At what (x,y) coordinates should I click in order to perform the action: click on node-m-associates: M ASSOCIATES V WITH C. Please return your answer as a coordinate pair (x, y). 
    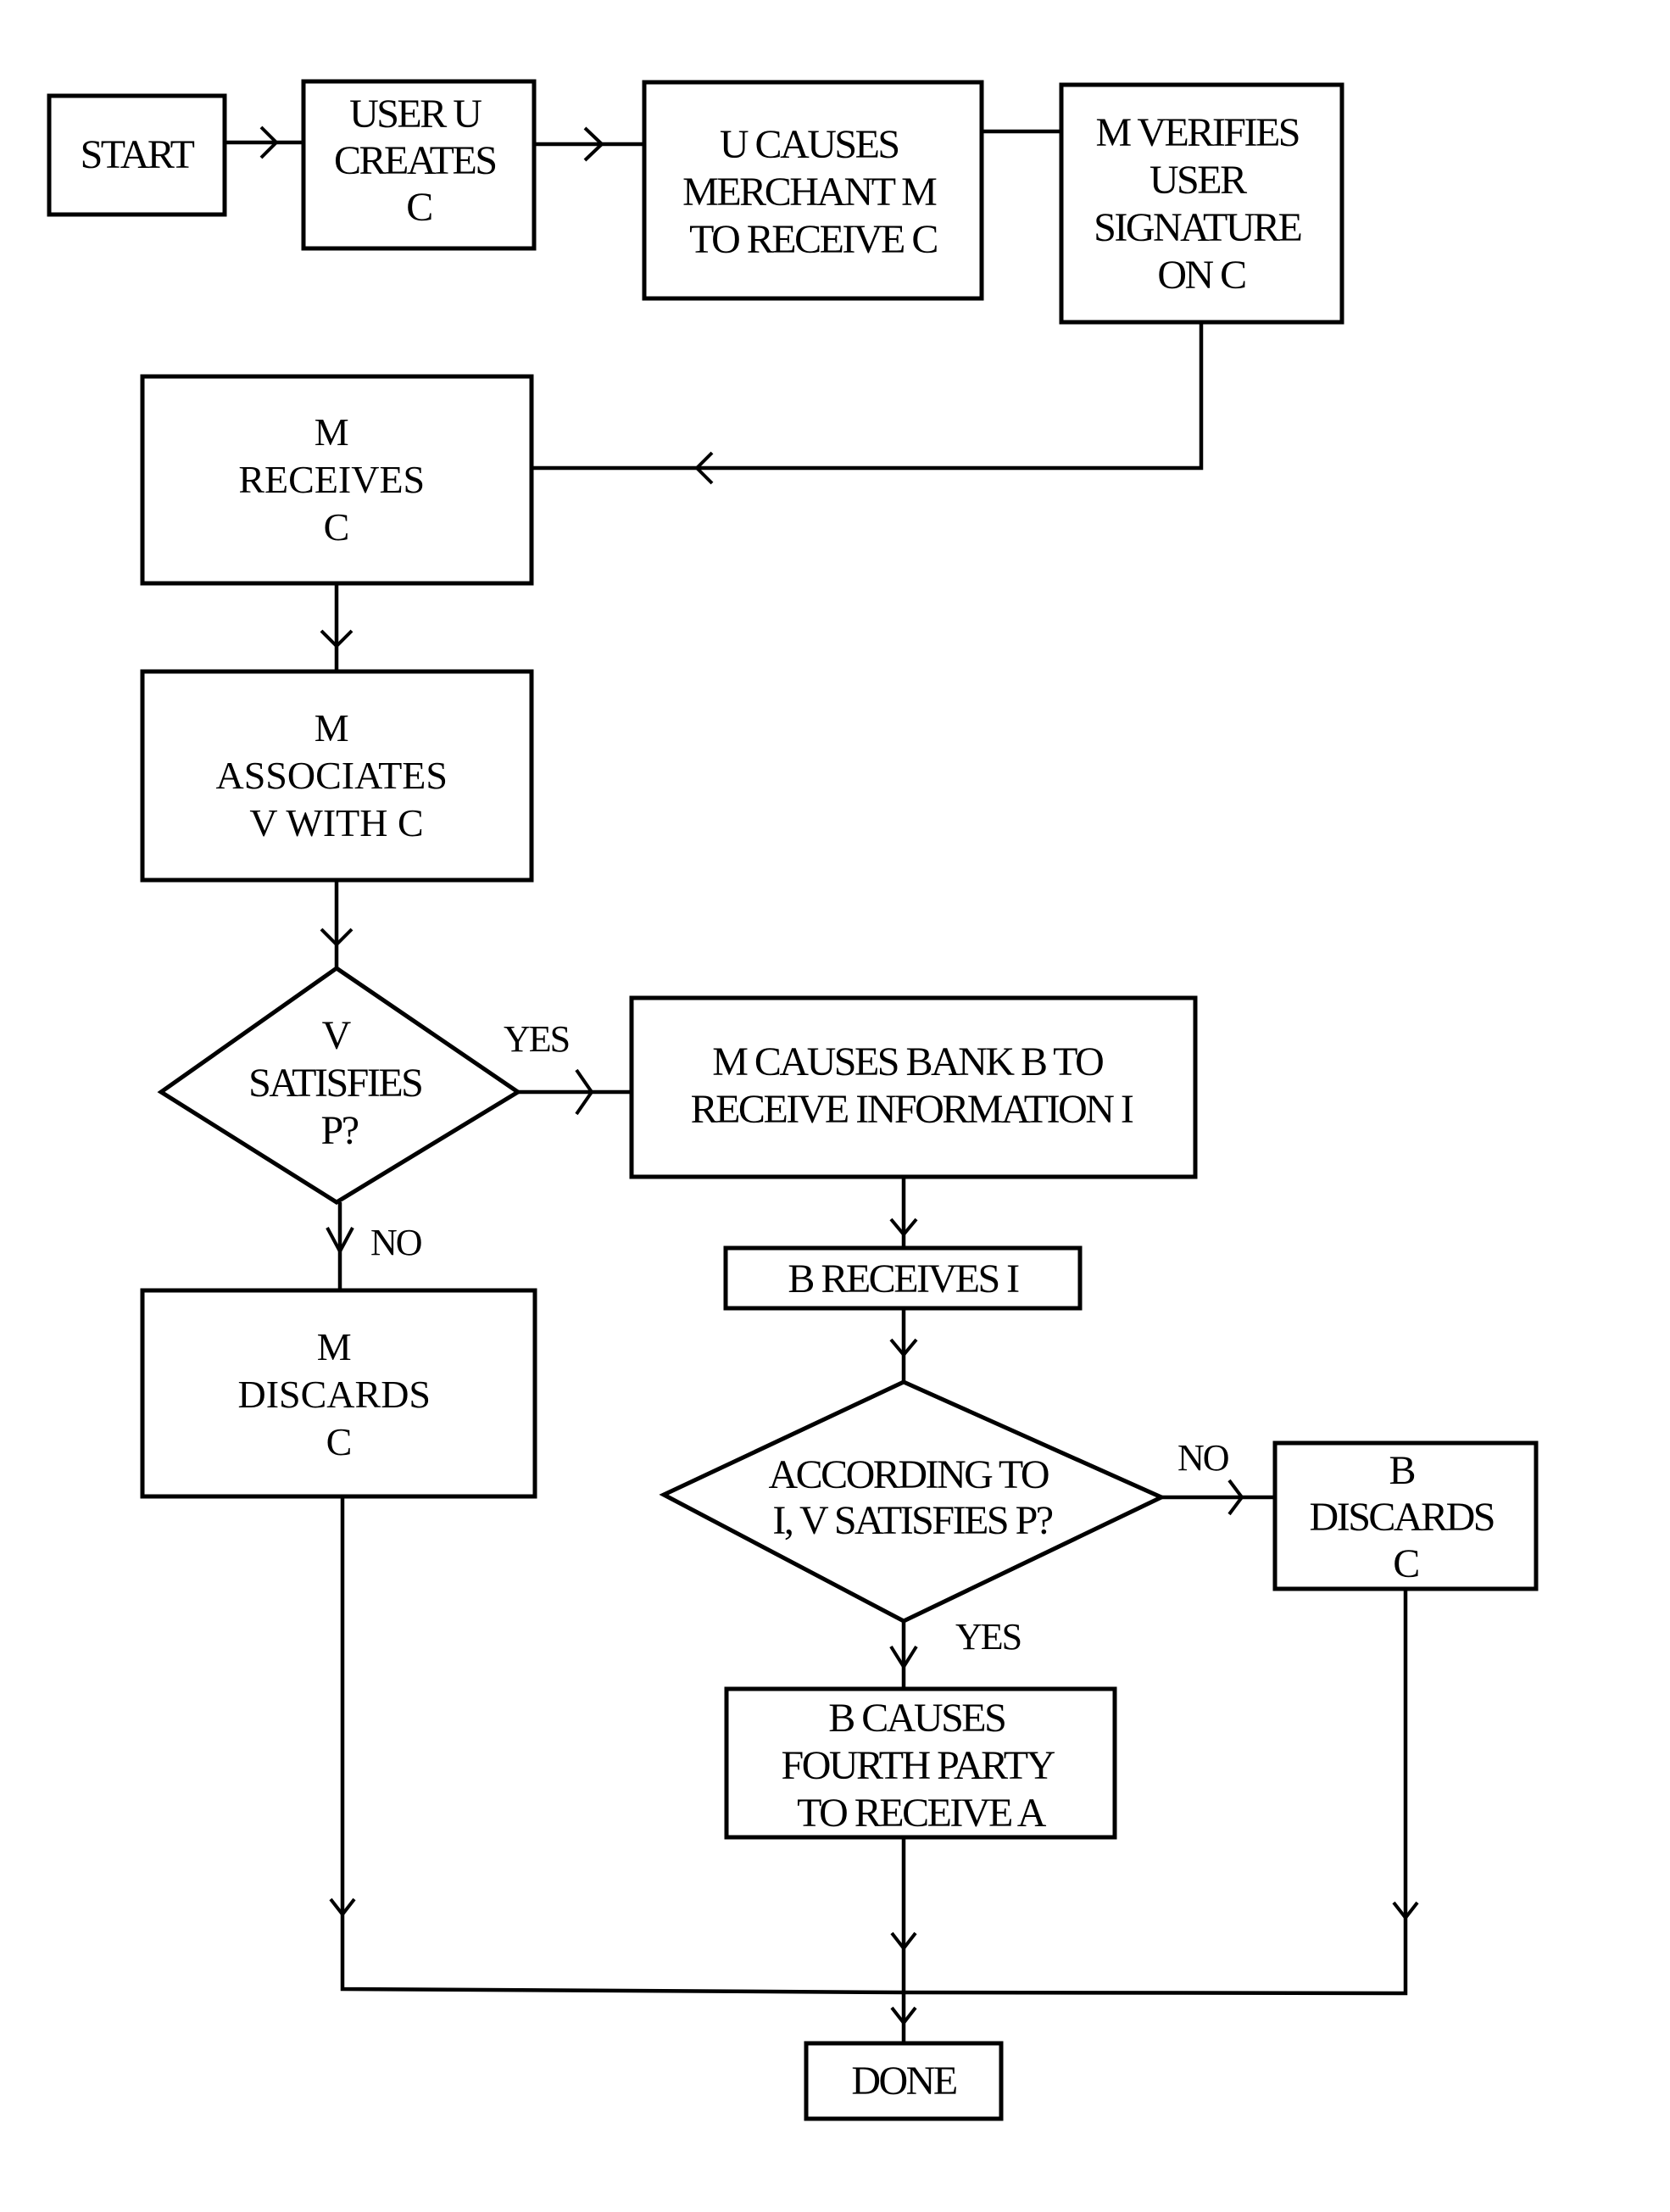
    Looking at the image, I should click on (337, 776).